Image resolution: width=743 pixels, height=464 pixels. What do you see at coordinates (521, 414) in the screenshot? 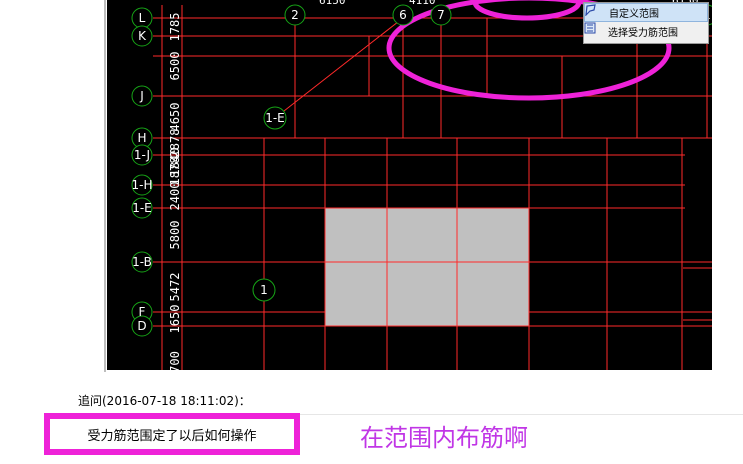
I see `divider` at bounding box center [521, 414].